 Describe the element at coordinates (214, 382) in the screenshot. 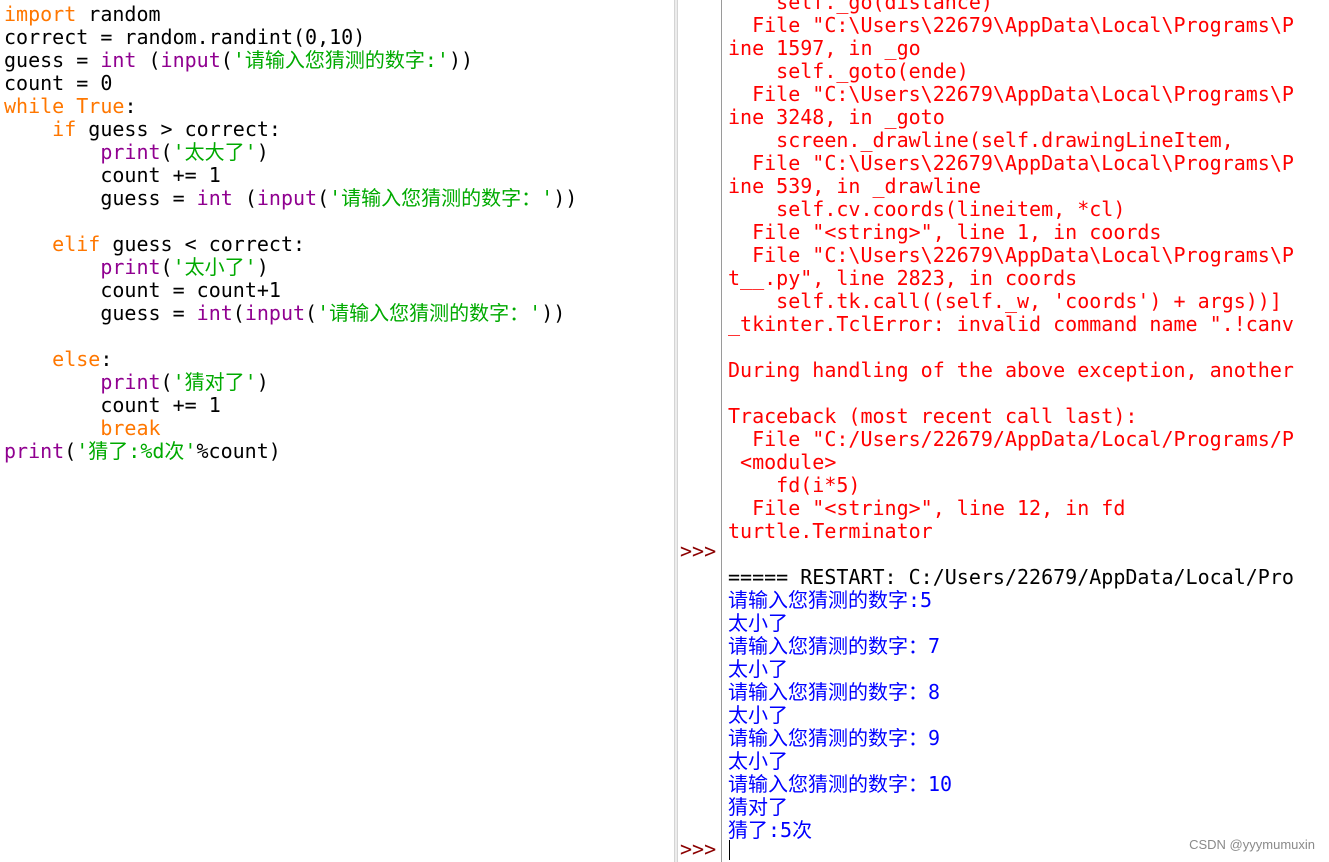

I see `code-token: '猜对了'` at that location.